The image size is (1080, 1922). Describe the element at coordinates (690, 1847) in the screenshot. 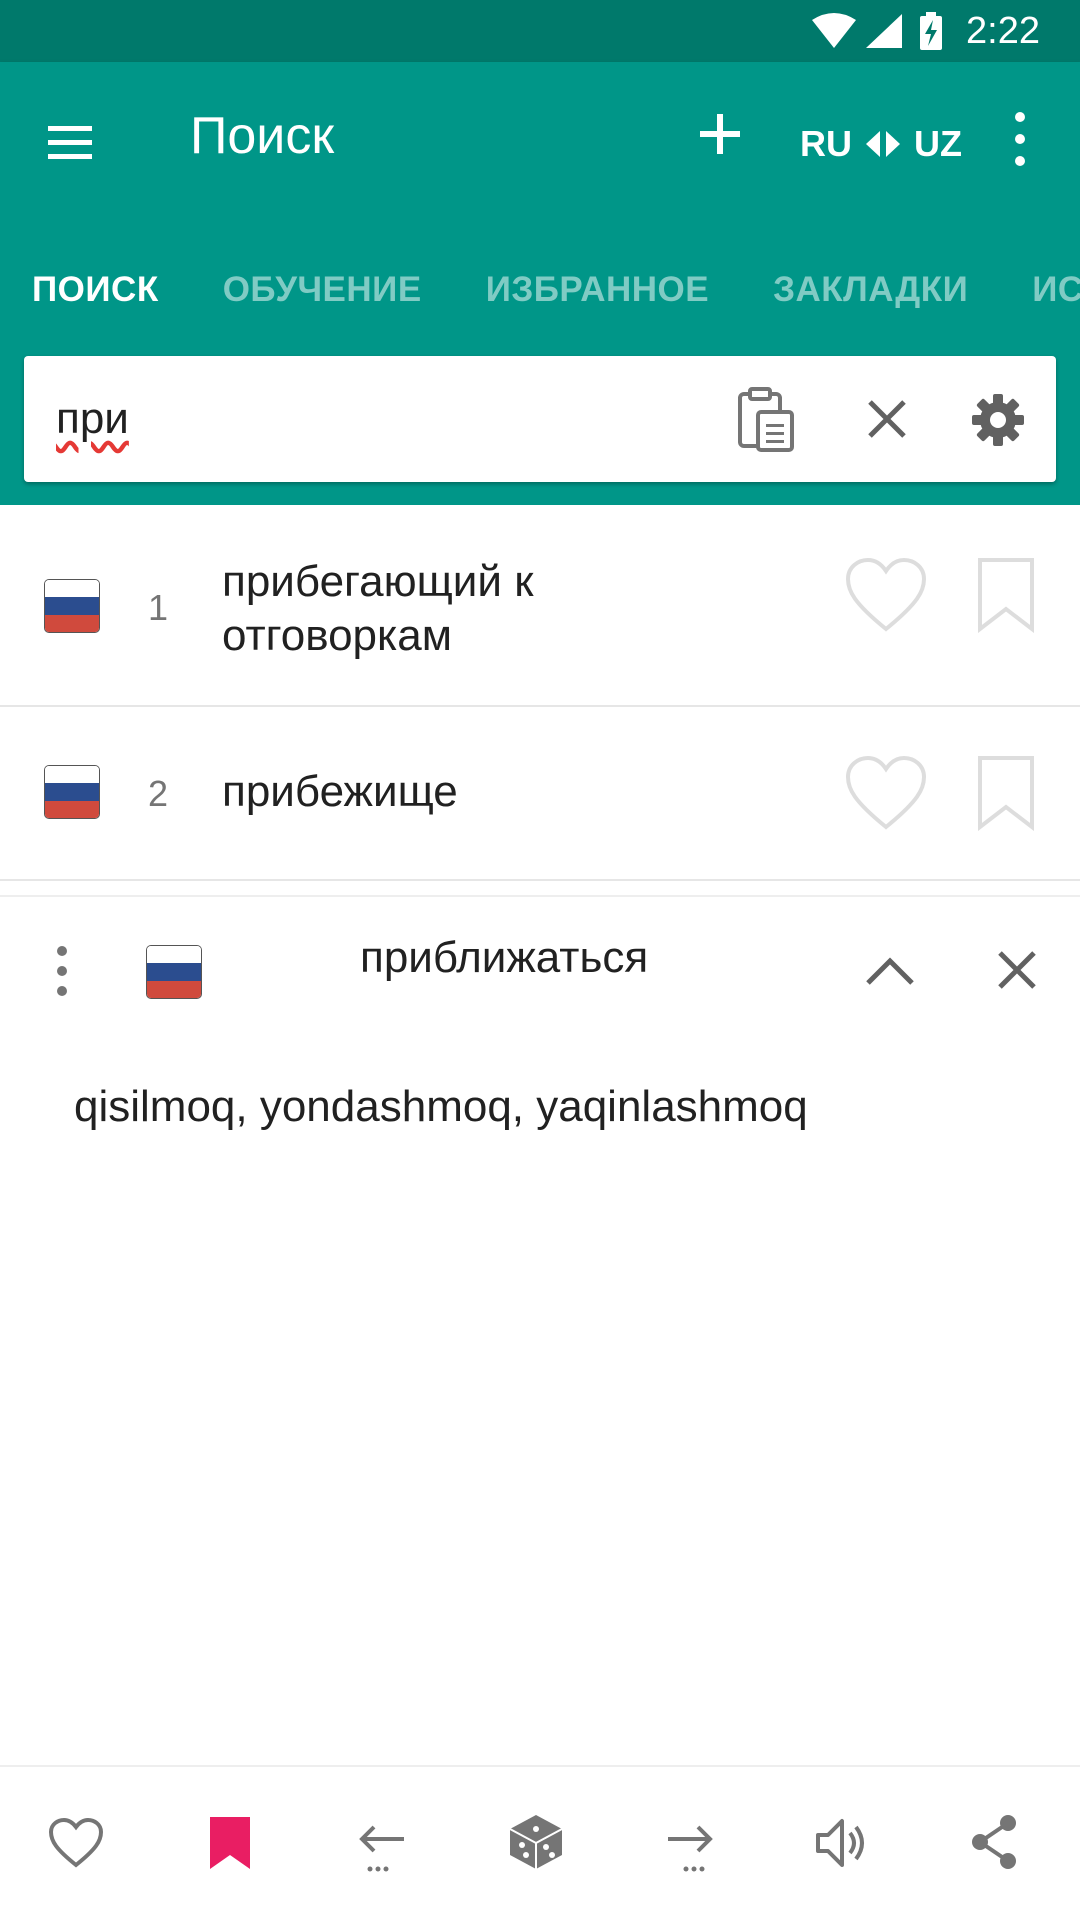

I see `arrow-right-icon` at that location.